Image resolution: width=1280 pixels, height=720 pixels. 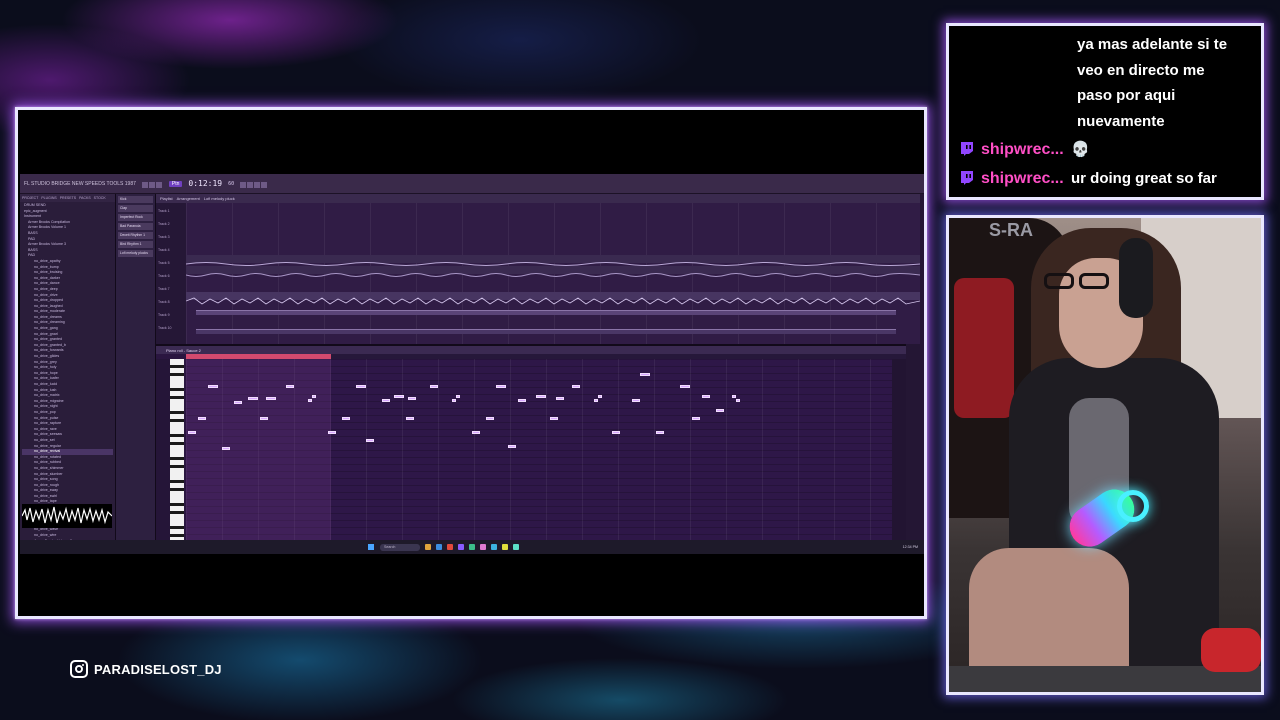 What do you see at coordinates (135, 208) in the screenshot?
I see `channel-item: Clap` at bounding box center [135, 208].